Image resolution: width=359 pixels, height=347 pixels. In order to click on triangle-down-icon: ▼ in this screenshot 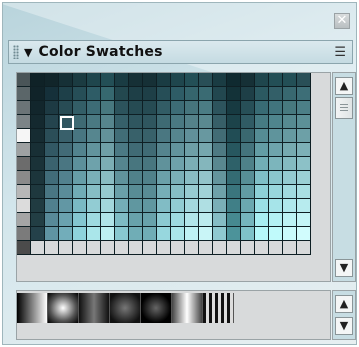, I will do `click(28, 52)`.